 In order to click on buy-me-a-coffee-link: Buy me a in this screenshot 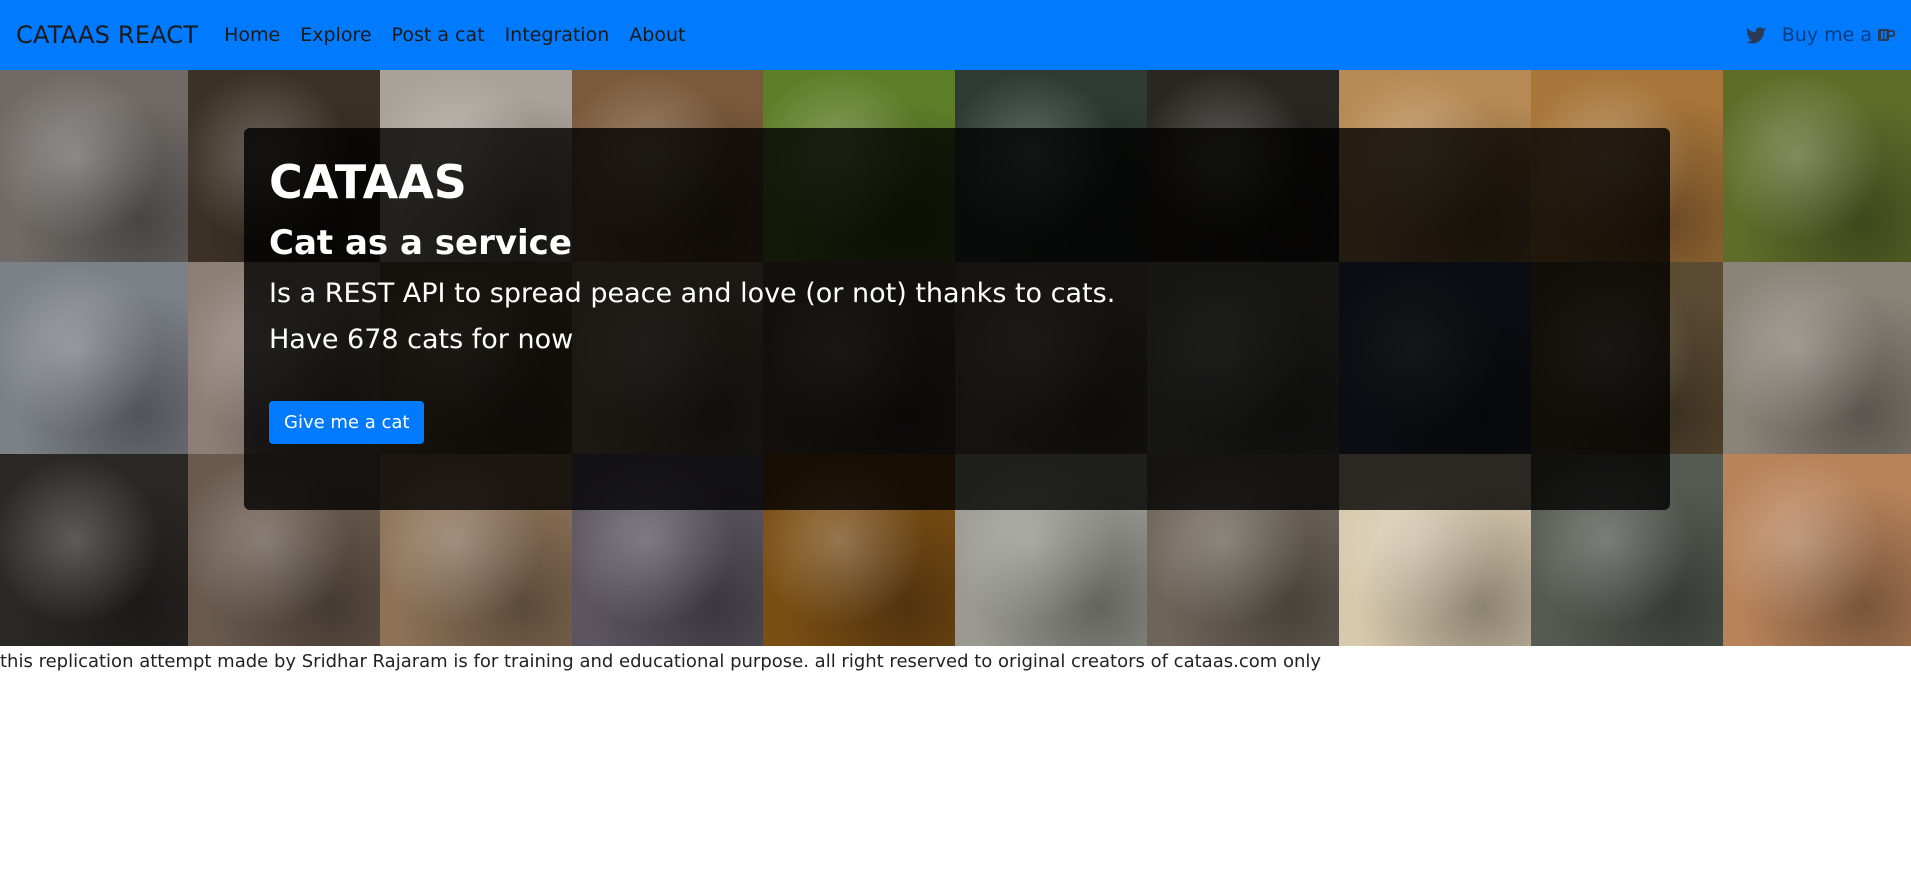, I will do `click(1838, 35)`.